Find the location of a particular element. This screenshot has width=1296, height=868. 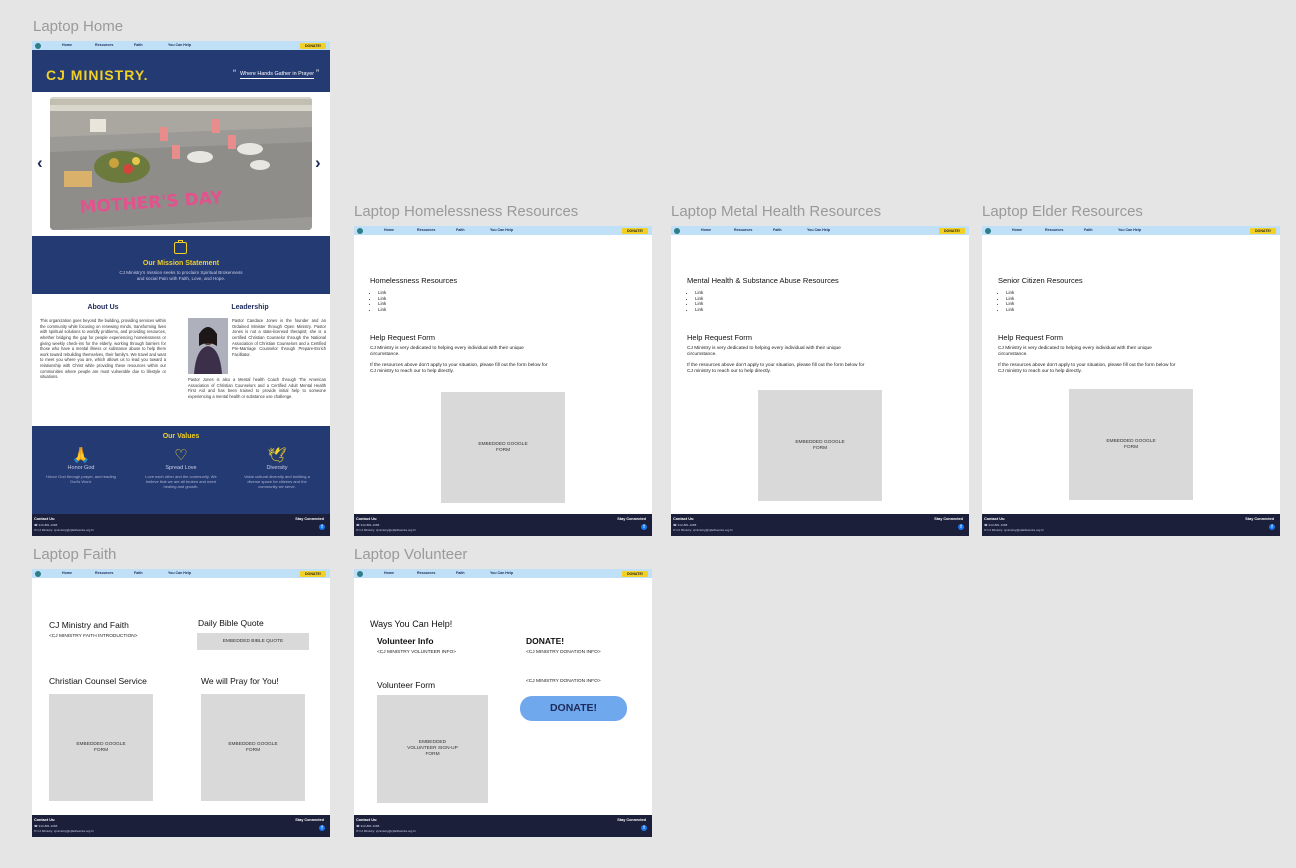

stay-connected-label: Stay Connected is located at coordinates (948, 519).